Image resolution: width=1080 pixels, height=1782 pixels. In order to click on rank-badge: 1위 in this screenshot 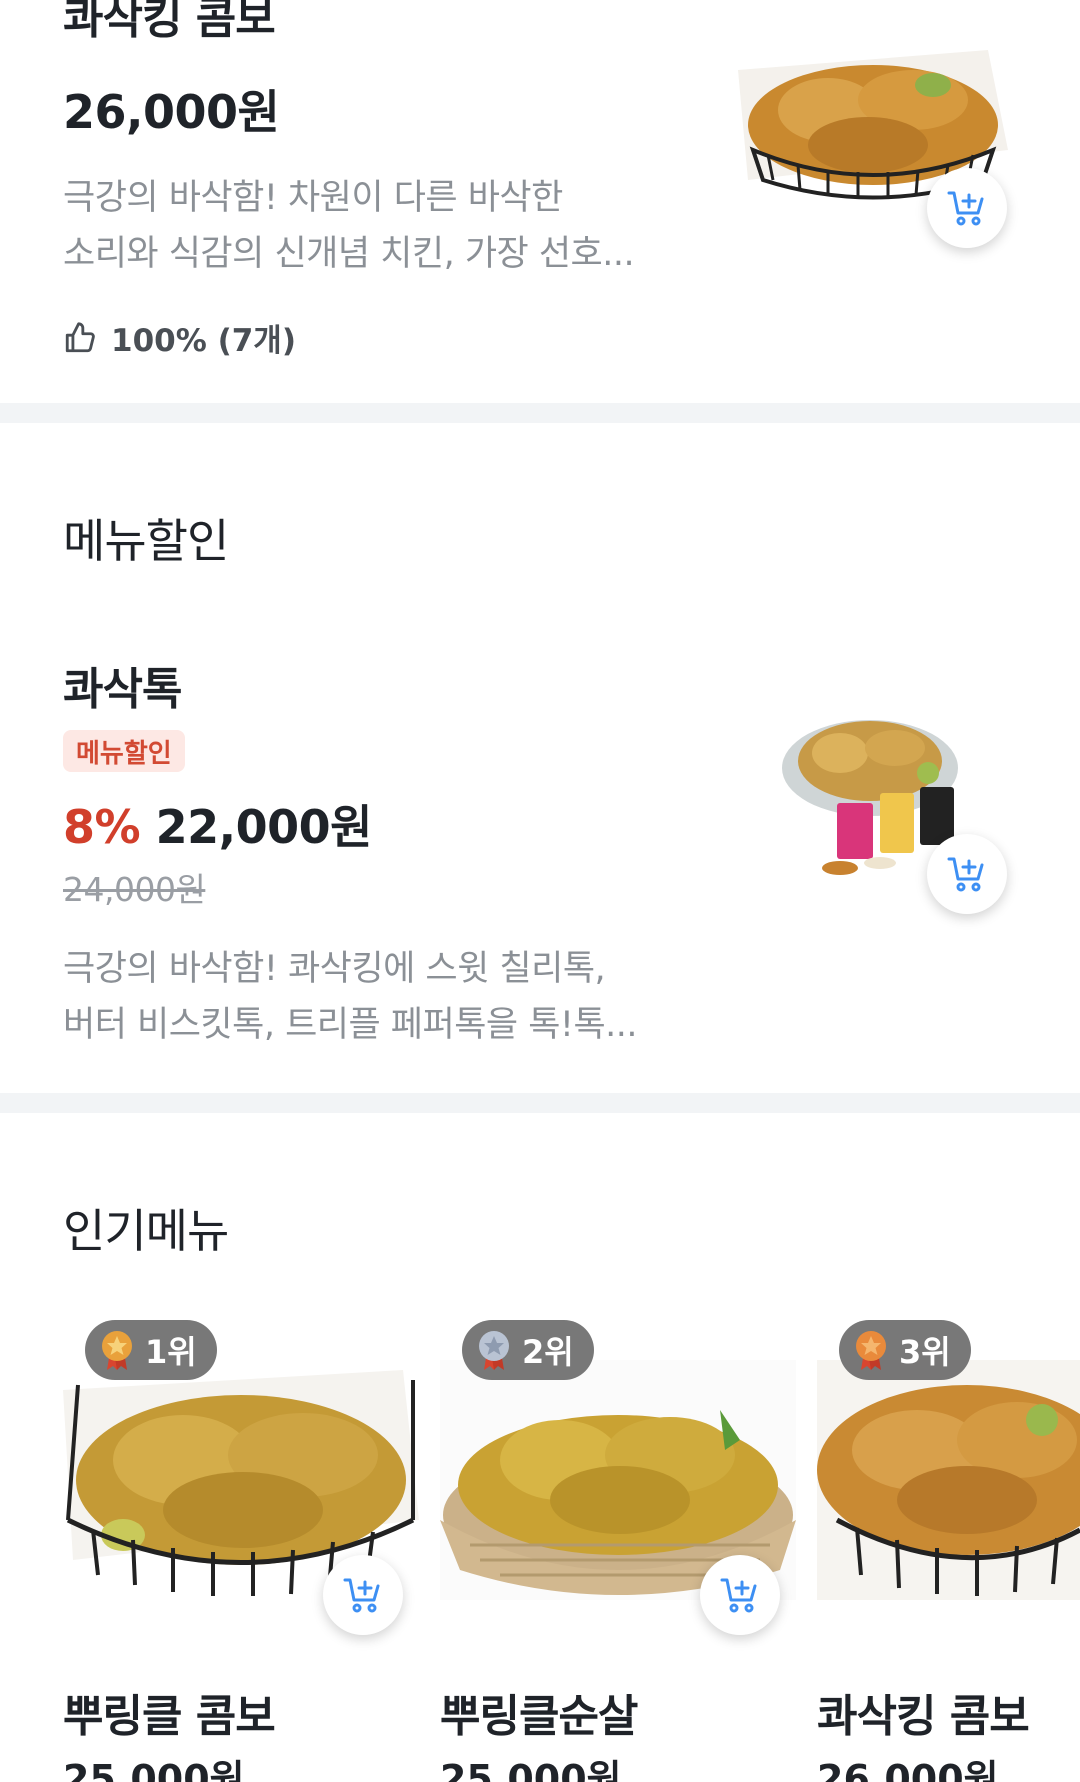, I will do `click(151, 1350)`.